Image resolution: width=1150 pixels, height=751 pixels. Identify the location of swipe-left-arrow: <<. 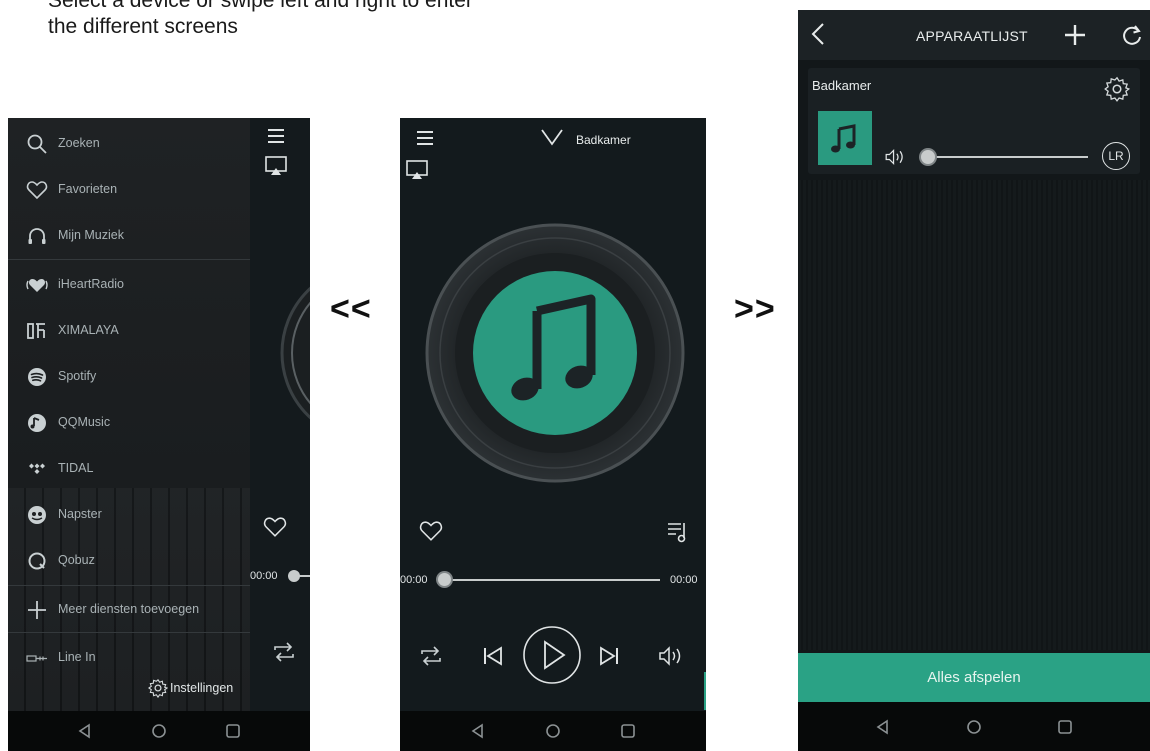
(351, 309).